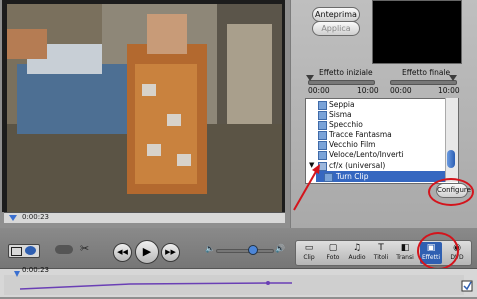 The width and height of the screenshot is (477, 299). Describe the element at coordinates (381, 248) in the screenshot. I see `titles-icon: T` at that location.